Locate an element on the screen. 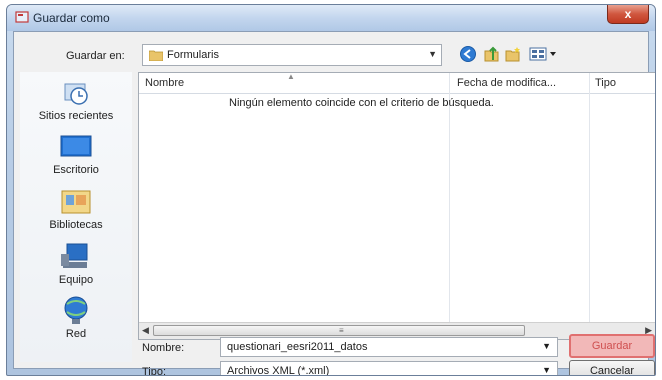 The height and width of the screenshot is (380, 662). app-icon is located at coordinates (22, 17).